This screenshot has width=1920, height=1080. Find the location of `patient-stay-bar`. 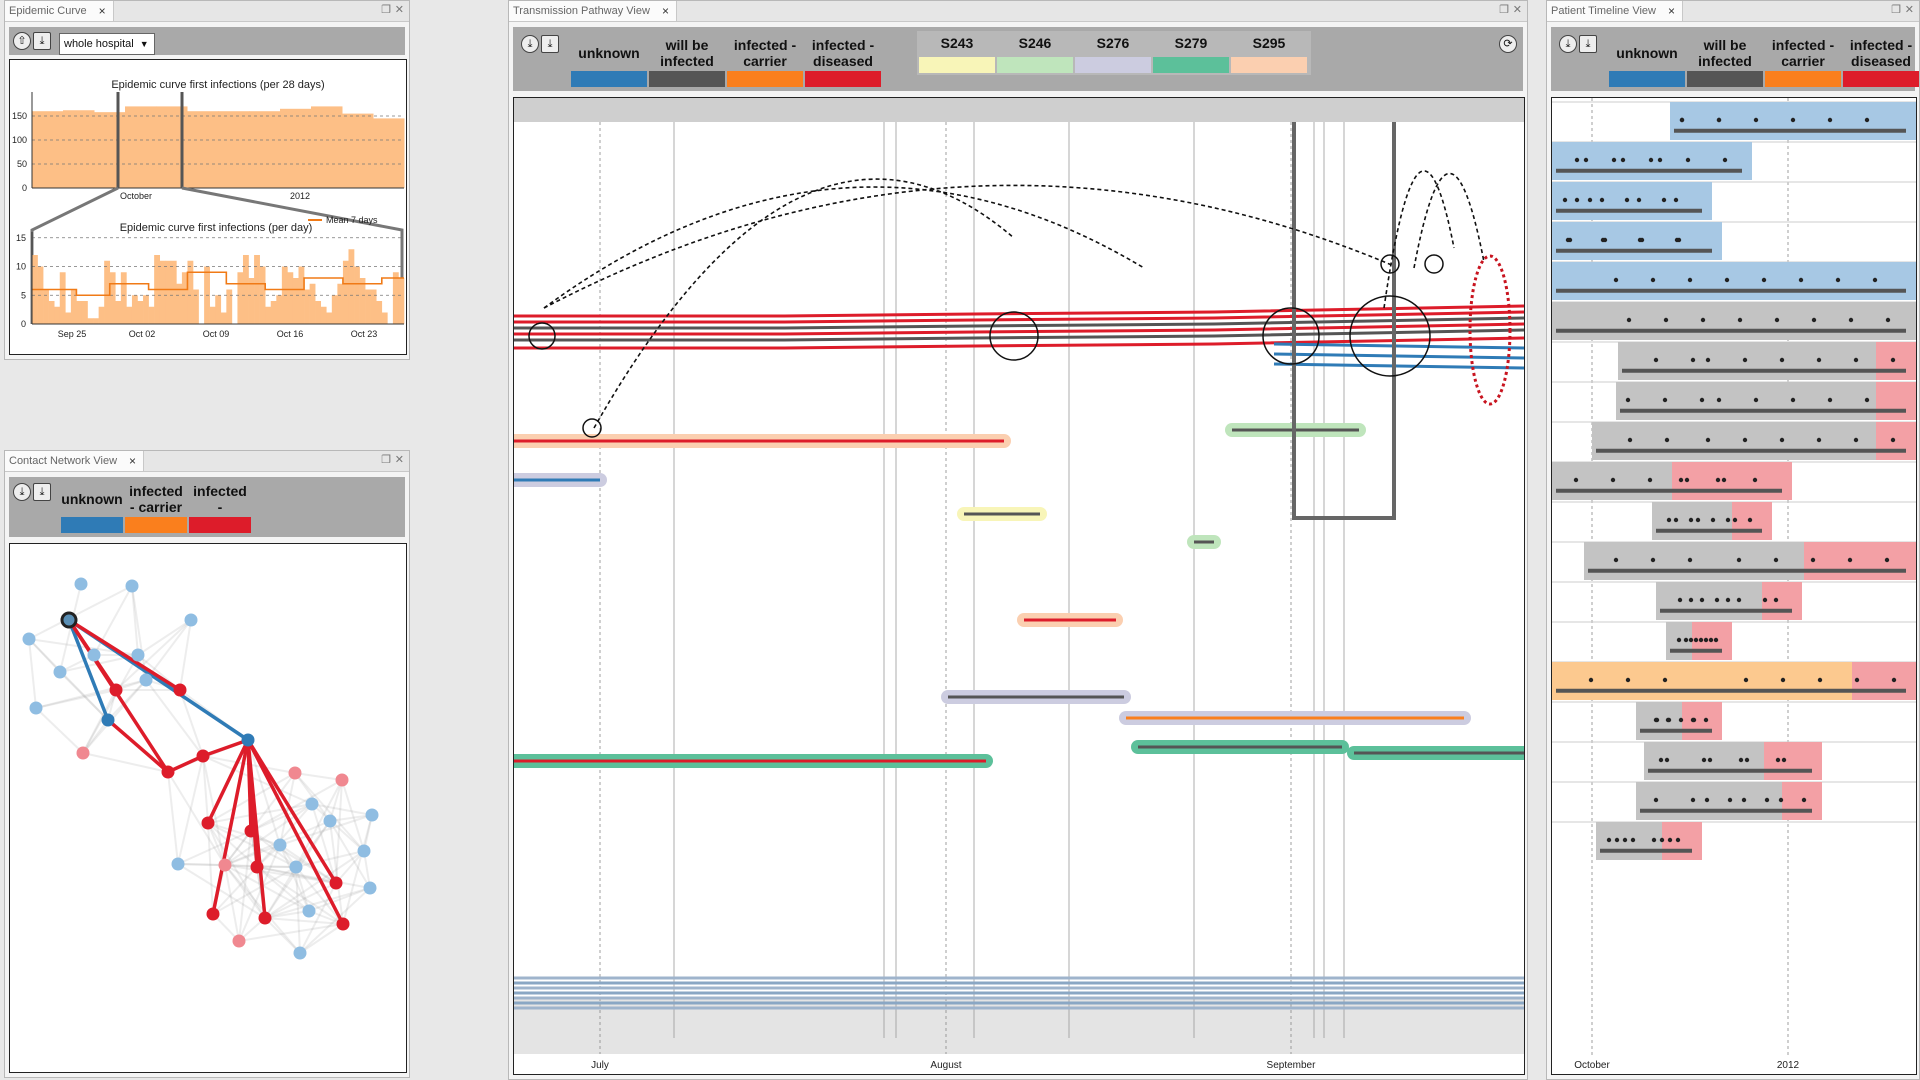

patient-stay-bar is located at coordinates (1637, 241).